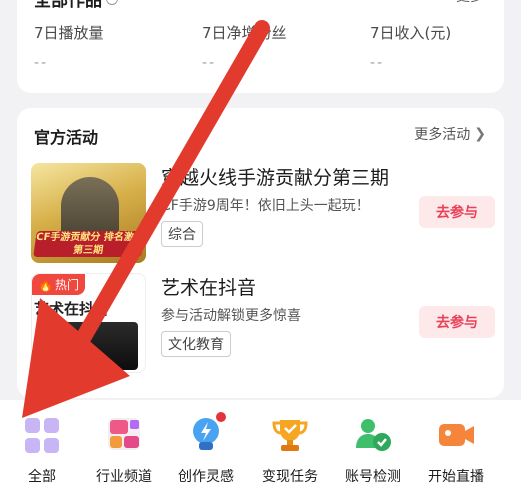 The height and width of the screenshot is (500, 521). I want to click on tool-start-live: 开始直播, so click(456, 450).